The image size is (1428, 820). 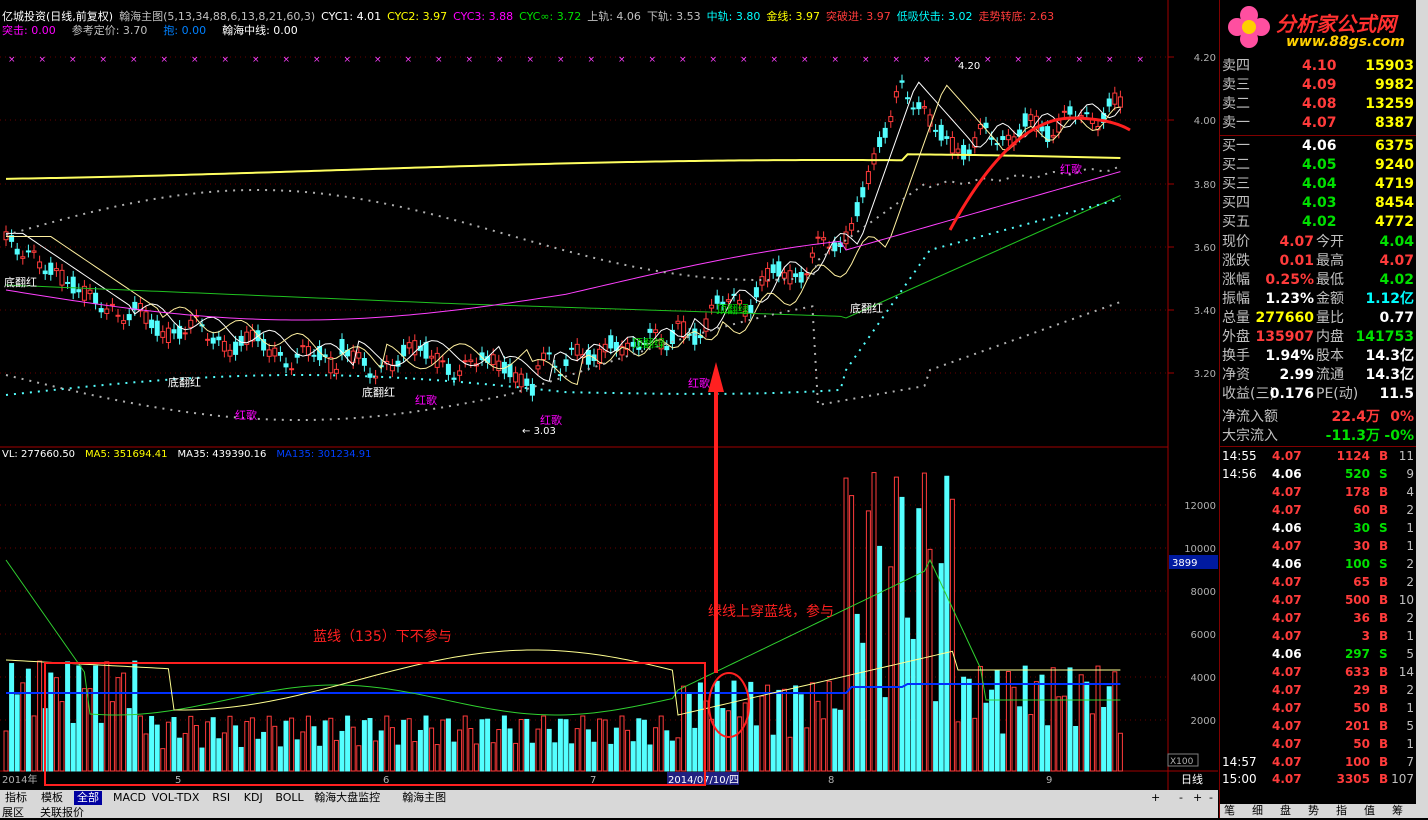 I want to click on book-label: 买二, so click(x=1236, y=165).